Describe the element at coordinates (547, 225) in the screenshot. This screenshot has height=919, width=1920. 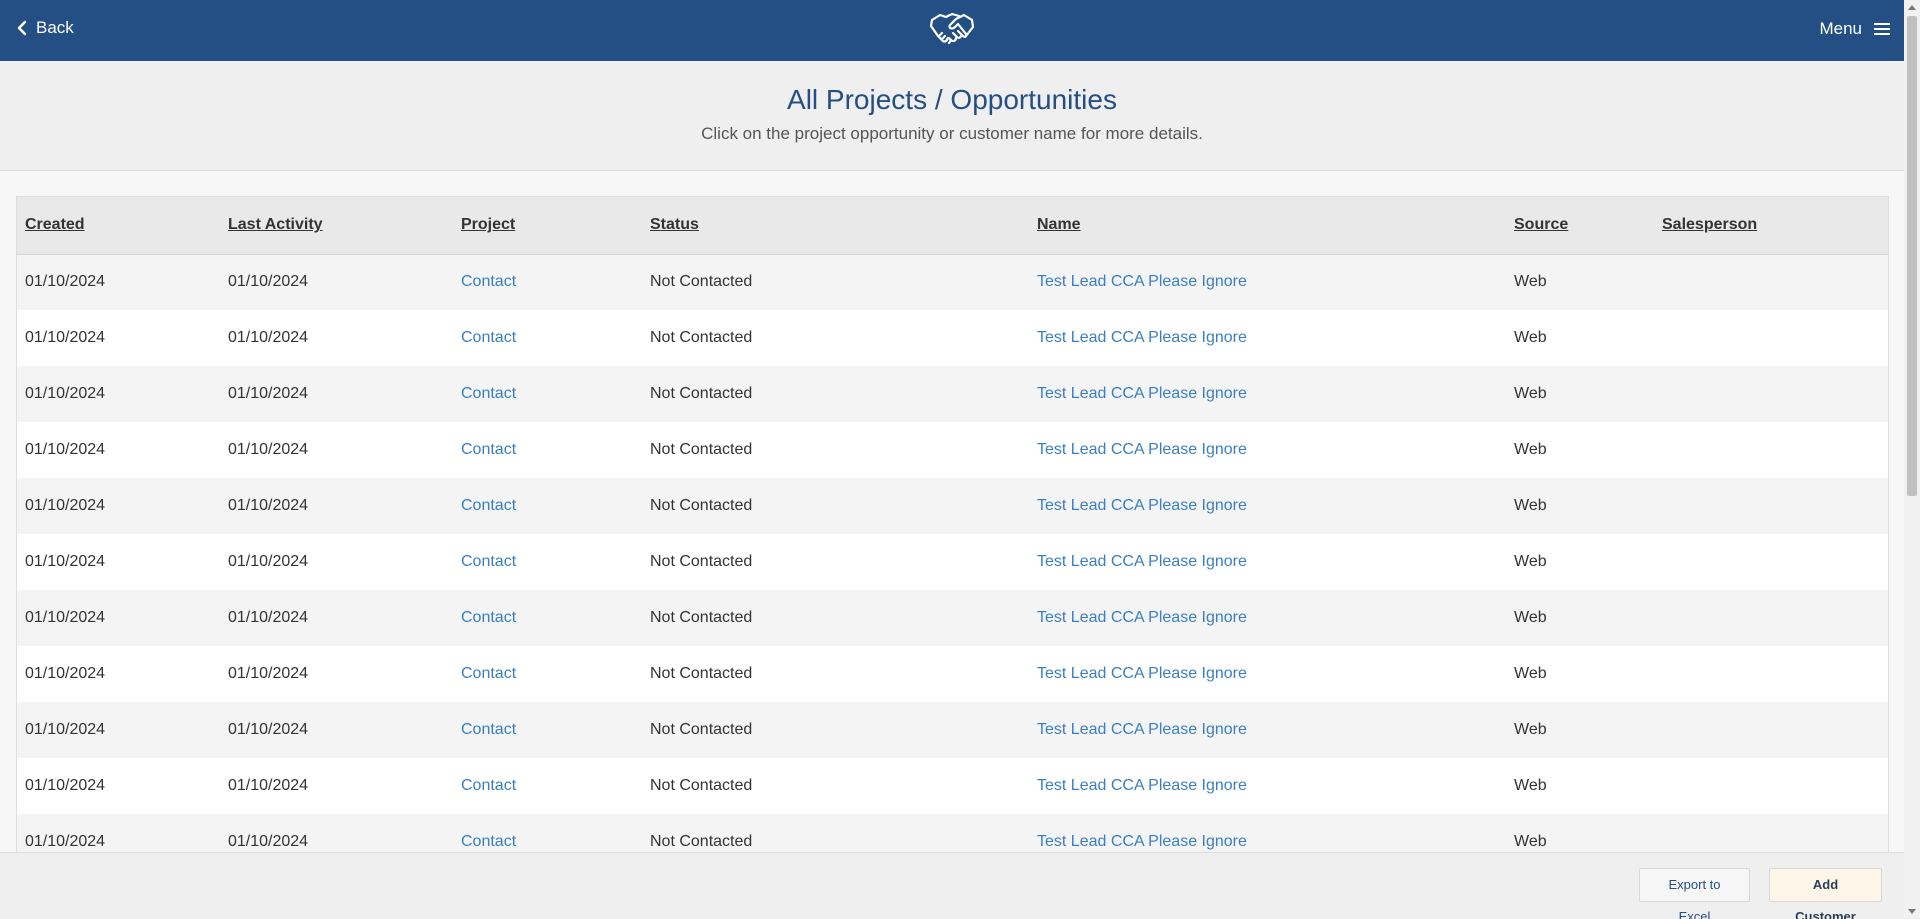
I see `column-header-project: Project` at that location.